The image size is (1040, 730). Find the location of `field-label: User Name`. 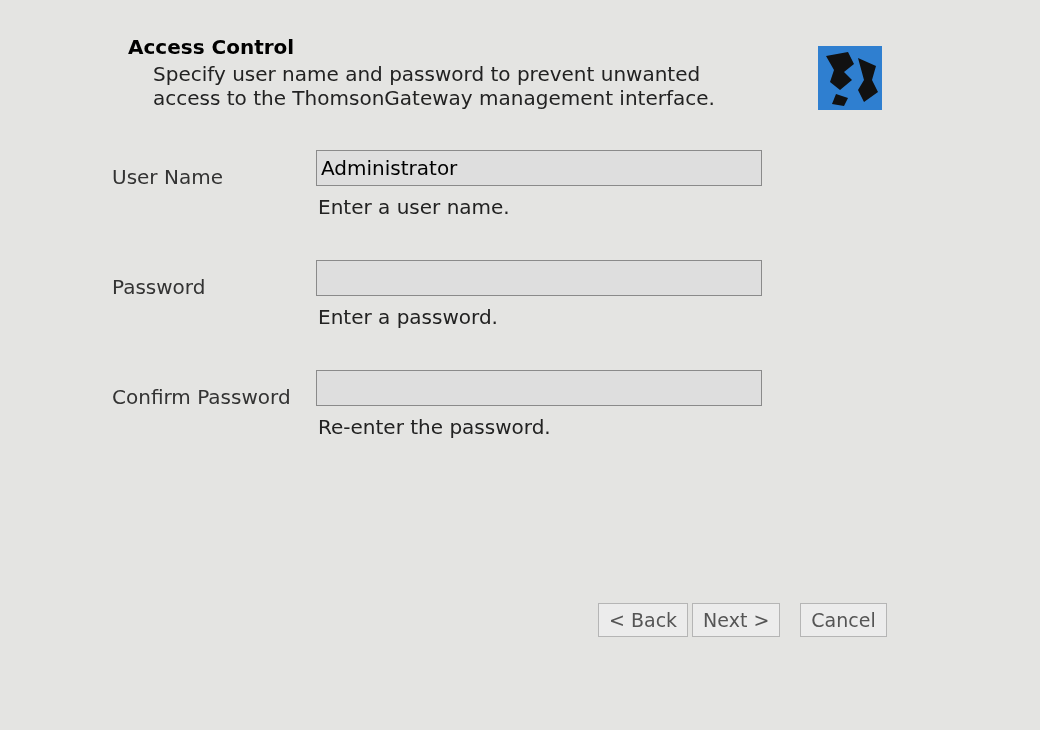

field-label: User Name is located at coordinates (168, 177).